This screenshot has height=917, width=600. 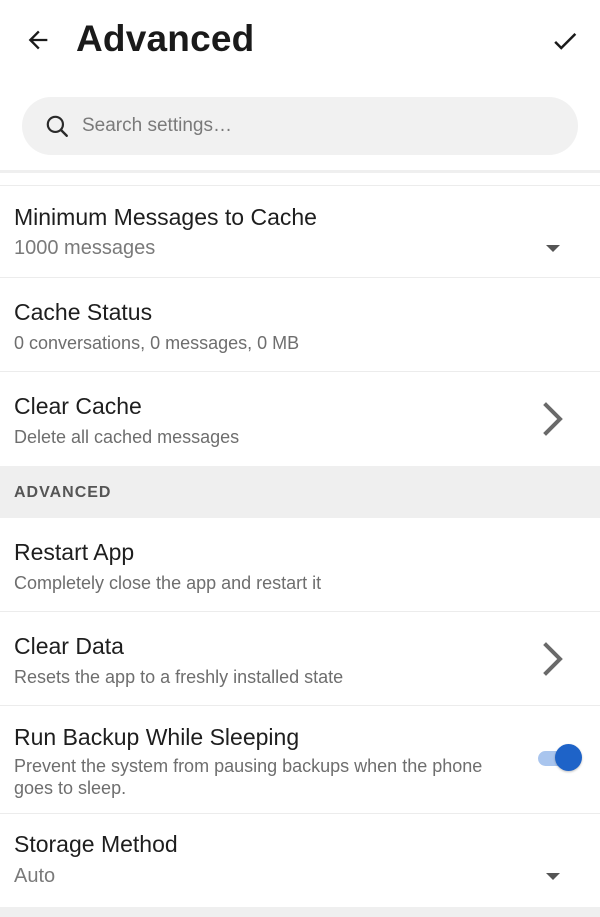 I want to click on setting-min-messages-to-cache: Minimum Messages to Cache 1000 messages, so click(x=300, y=232).